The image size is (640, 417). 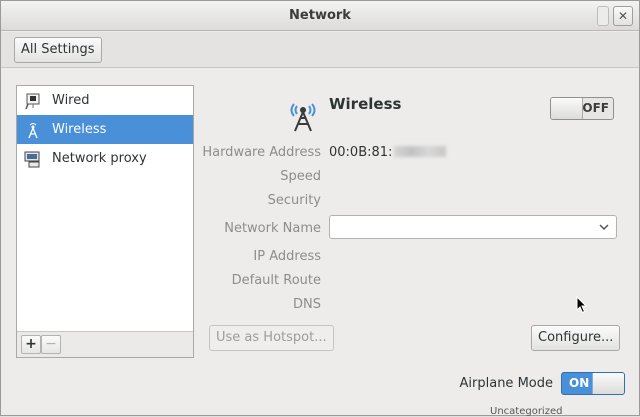 I want to click on hardware-address-value: 00:0B:81:, so click(x=388, y=152).